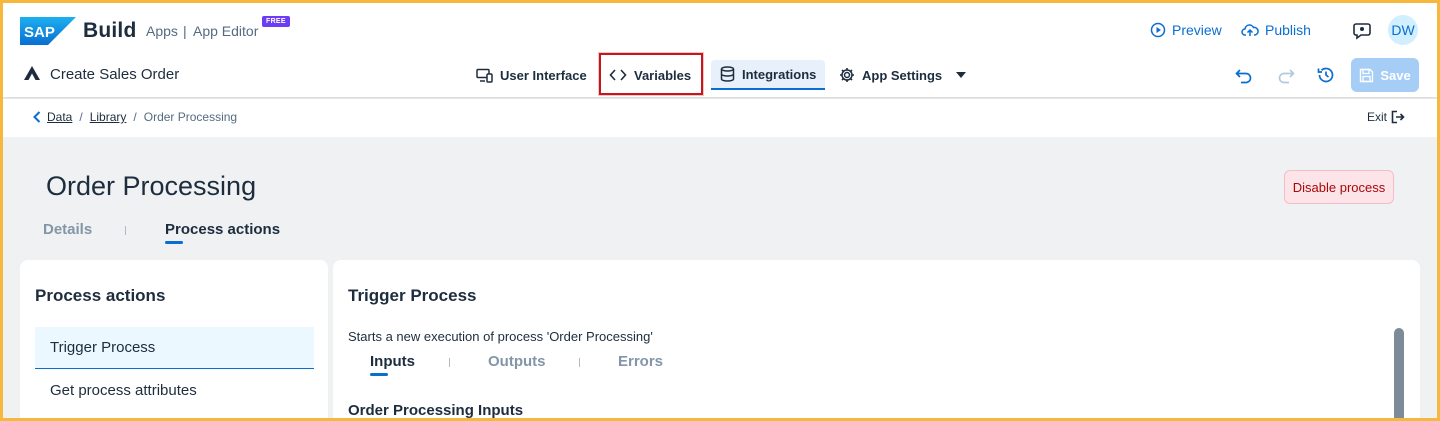 The height and width of the screenshot is (421, 1440). Describe the element at coordinates (543, 75) in the screenshot. I see `tab-user-interface-label: User Interface` at that location.